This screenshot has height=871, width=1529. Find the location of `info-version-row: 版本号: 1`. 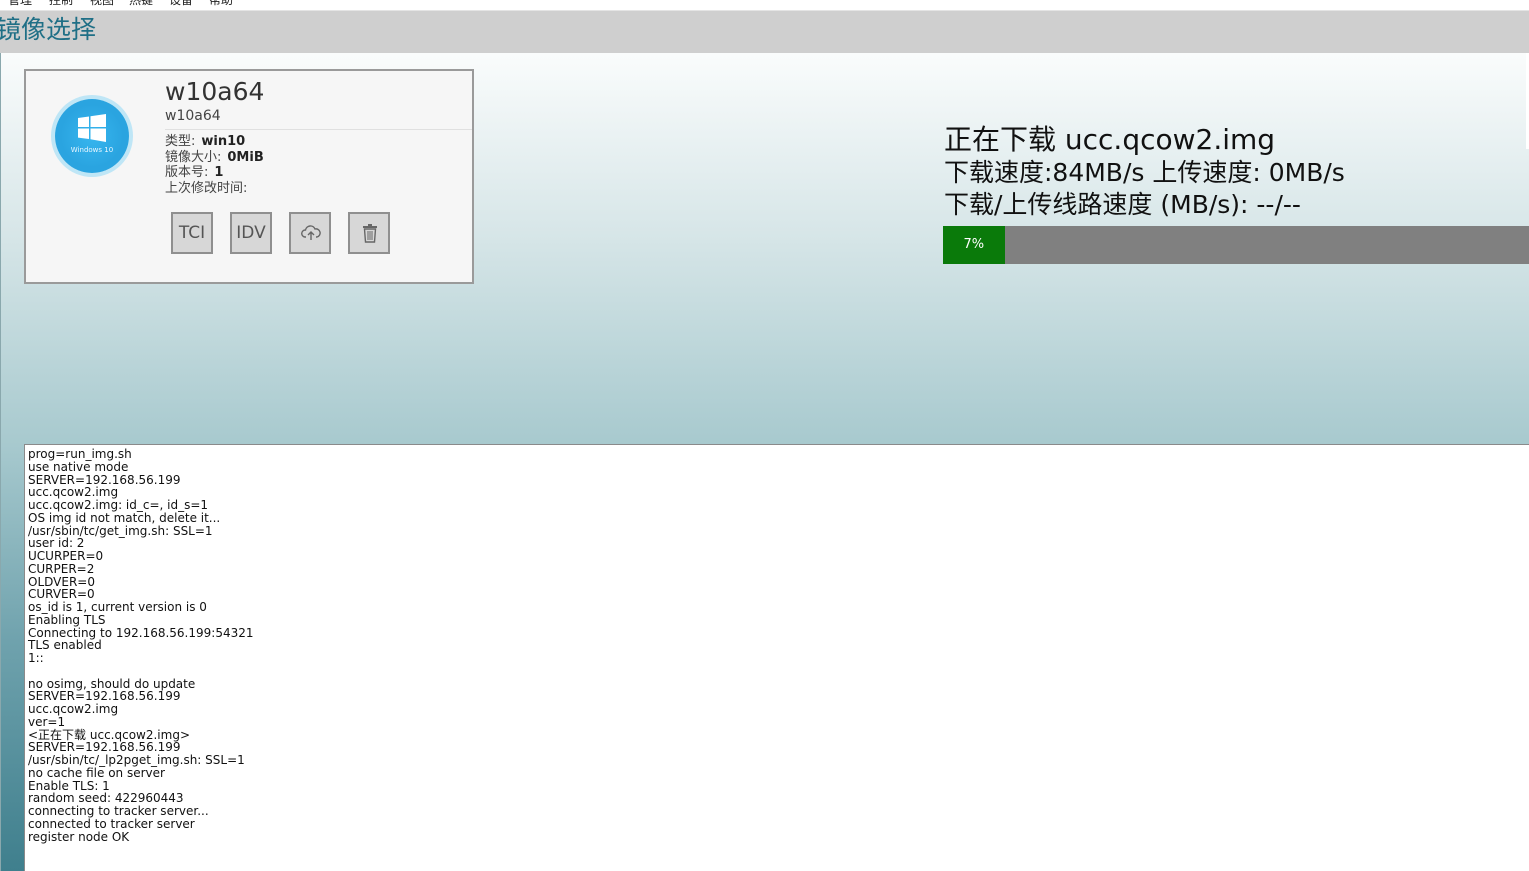

info-version-row: 版本号: 1 is located at coordinates (214, 173).